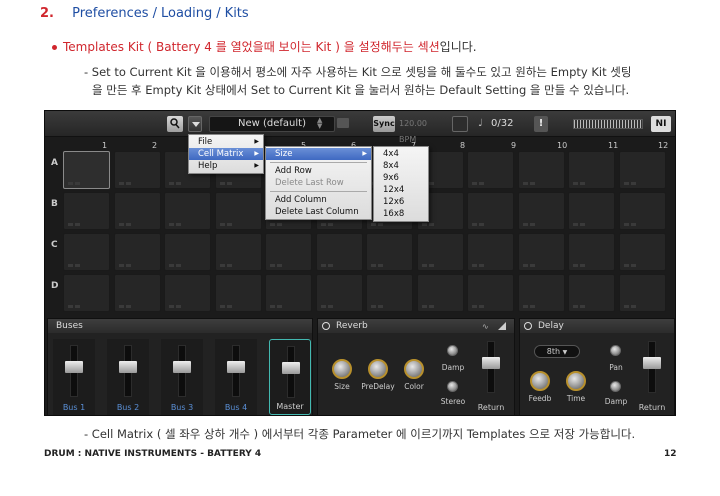  Describe the element at coordinates (652, 363) in the screenshot. I see `delay-return-fader` at that location.